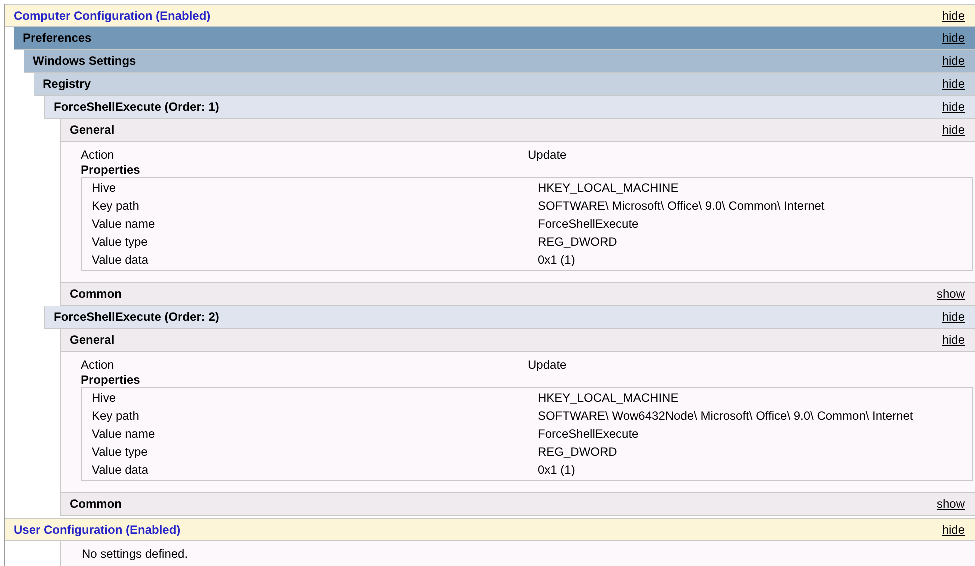  What do you see at coordinates (67, 84) in the screenshot?
I see `section-title: Registry` at bounding box center [67, 84].